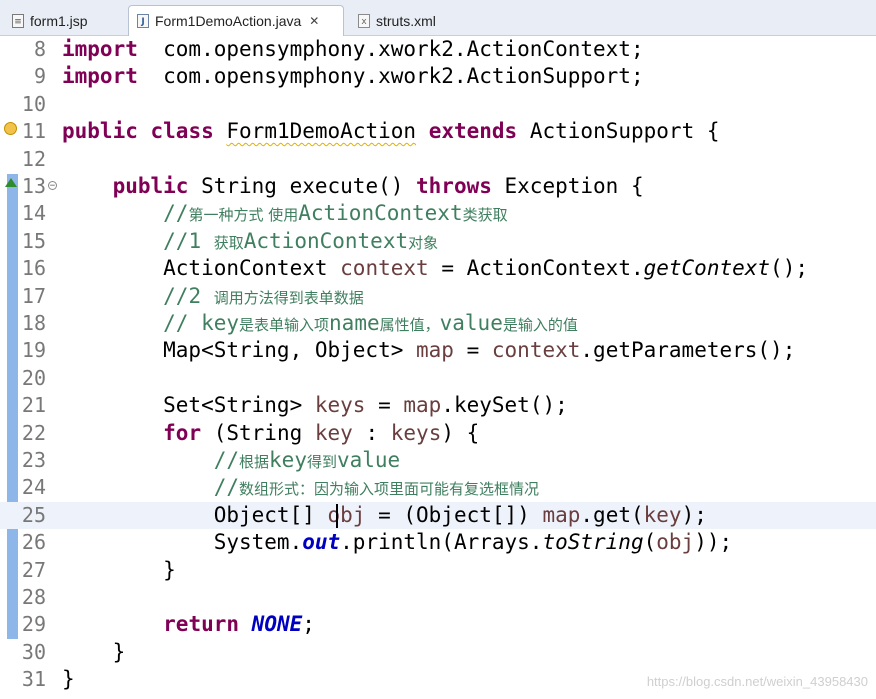 Image resolution: width=876 pixels, height=699 pixels. What do you see at coordinates (100, 49) in the screenshot?
I see `code-token: import` at bounding box center [100, 49].